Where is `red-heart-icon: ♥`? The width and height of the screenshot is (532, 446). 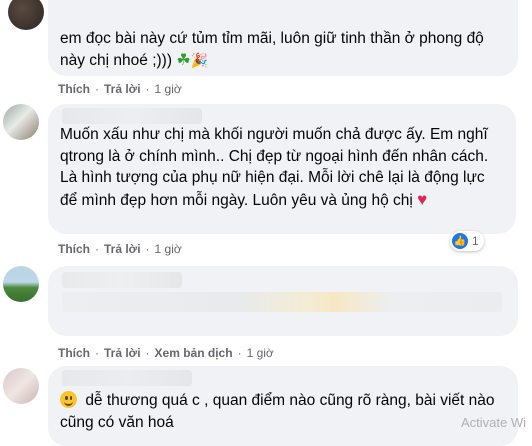 red-heart-icon: ♥ is located at coordinates (422, 199).